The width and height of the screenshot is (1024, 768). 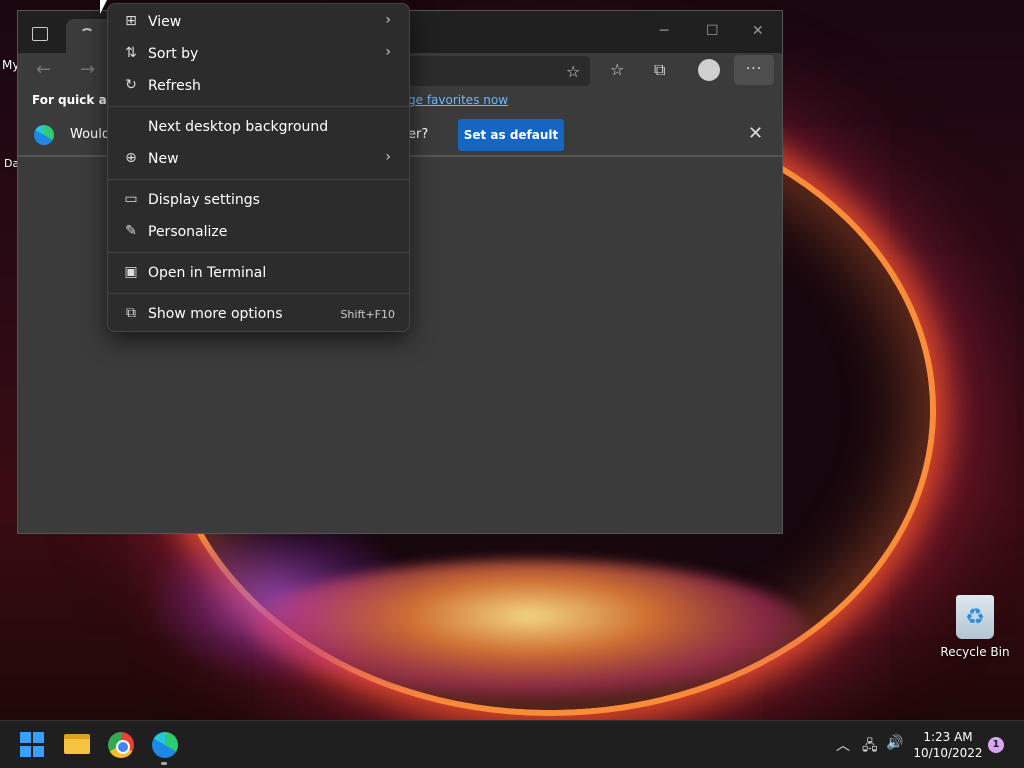 I want to click on menu-item-label: Open in Terminal, so click(x=207, y=273).